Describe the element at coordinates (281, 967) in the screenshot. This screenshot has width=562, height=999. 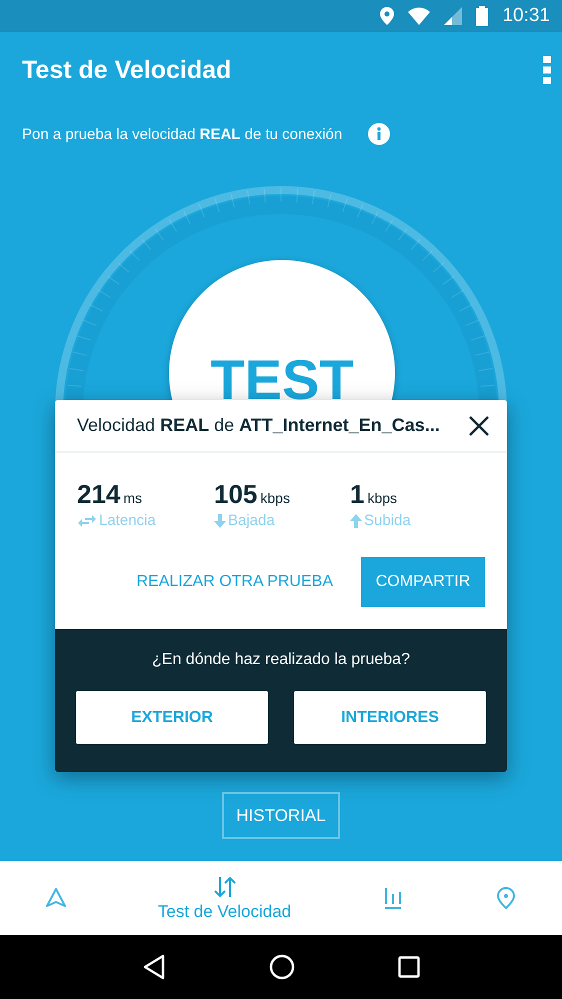
I see `home-button` at that location.